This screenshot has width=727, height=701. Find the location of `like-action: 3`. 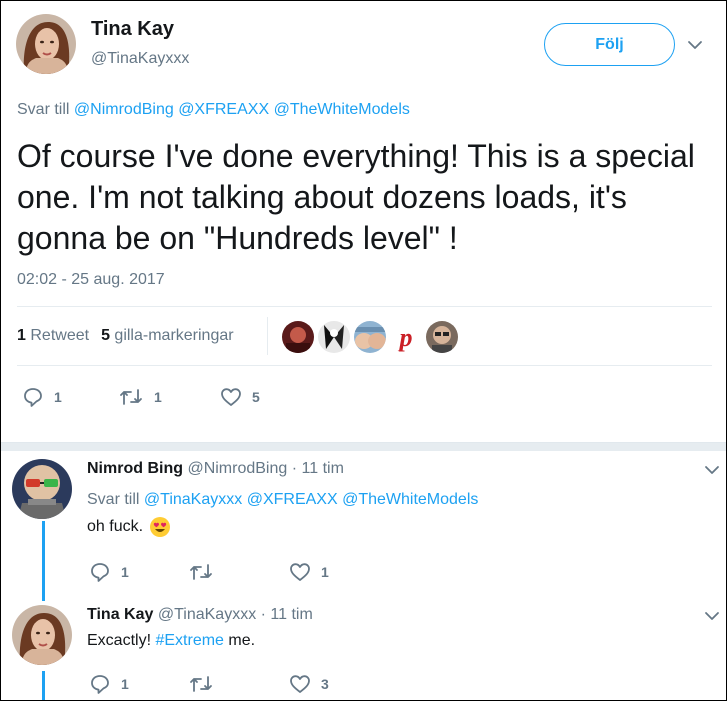

like-action: 3 is located at coordinates (309, 684).